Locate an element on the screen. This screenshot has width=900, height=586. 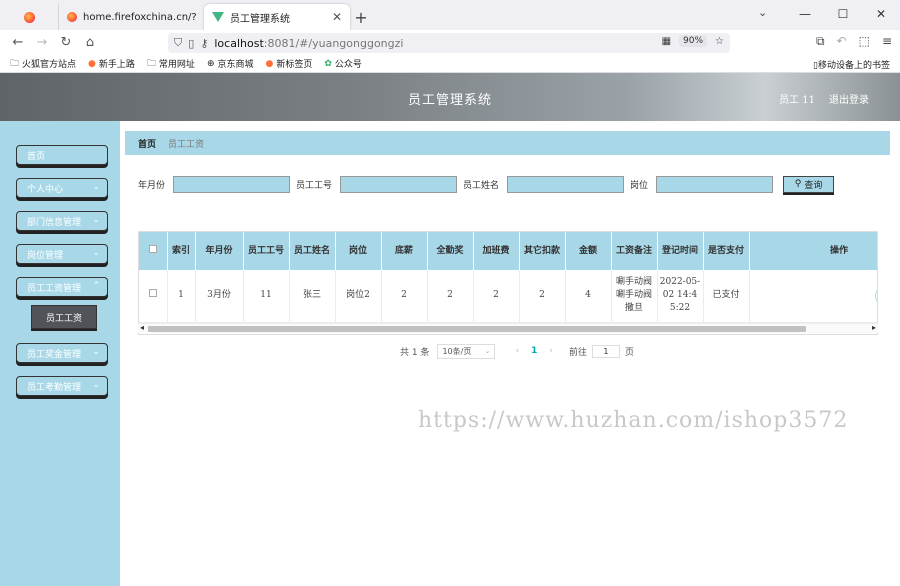
search-form: 年月份 员工工号 员工姓名 岗位 ⚲ 查询 is located at coordinates (486, 184).